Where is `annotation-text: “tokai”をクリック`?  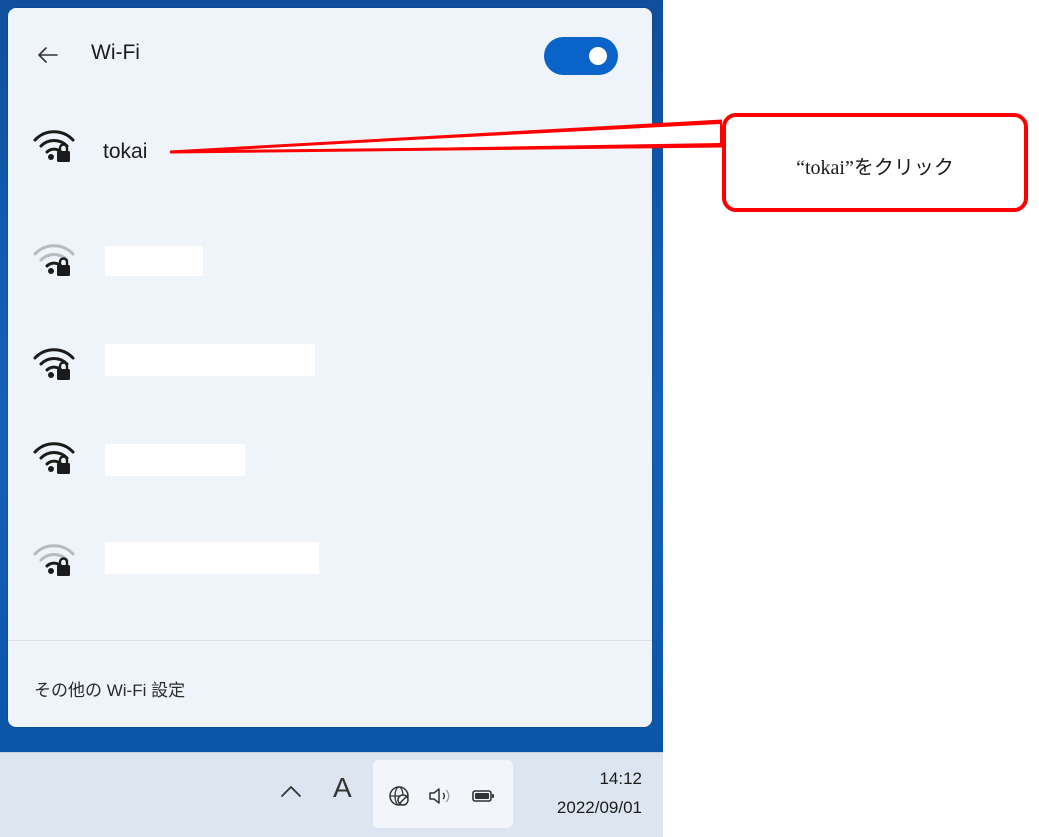 annotation-text: “tokai”をクリック is located at coordinates (875, 168).